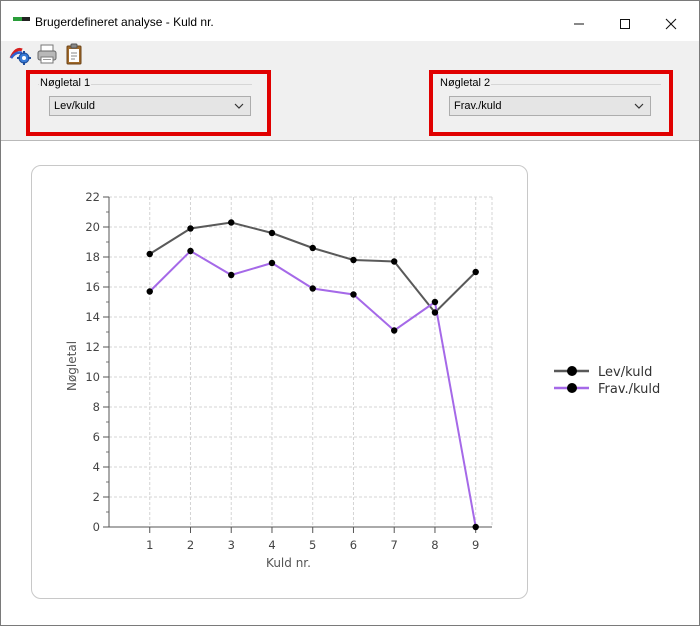 Image resolution: width=700 pixels, height=626 pixels. I want to click on y-tick-label: 18, so click(92, 257).